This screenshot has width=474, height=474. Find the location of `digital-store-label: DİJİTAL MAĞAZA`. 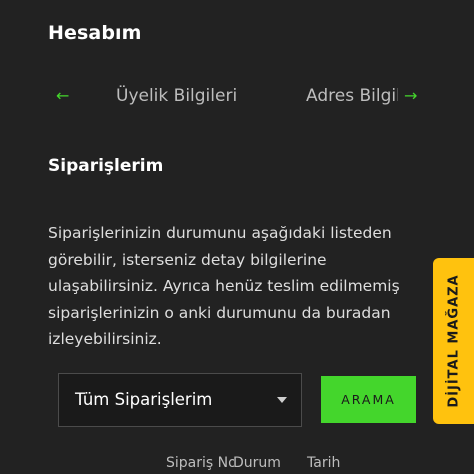

digital-store-label: DİJİTAL MAĞAZA is located at coordinates (453, 341).